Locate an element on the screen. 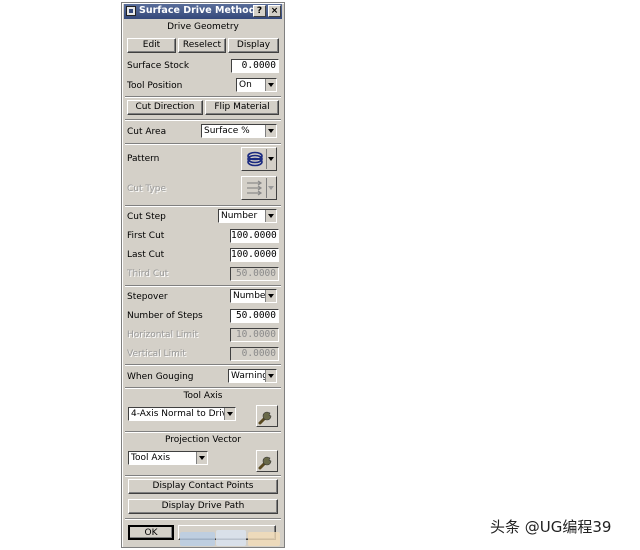 The height and width of the screenshot is (550, 640). tool-position-label: Tool Position is located at coordinates (155, 86).